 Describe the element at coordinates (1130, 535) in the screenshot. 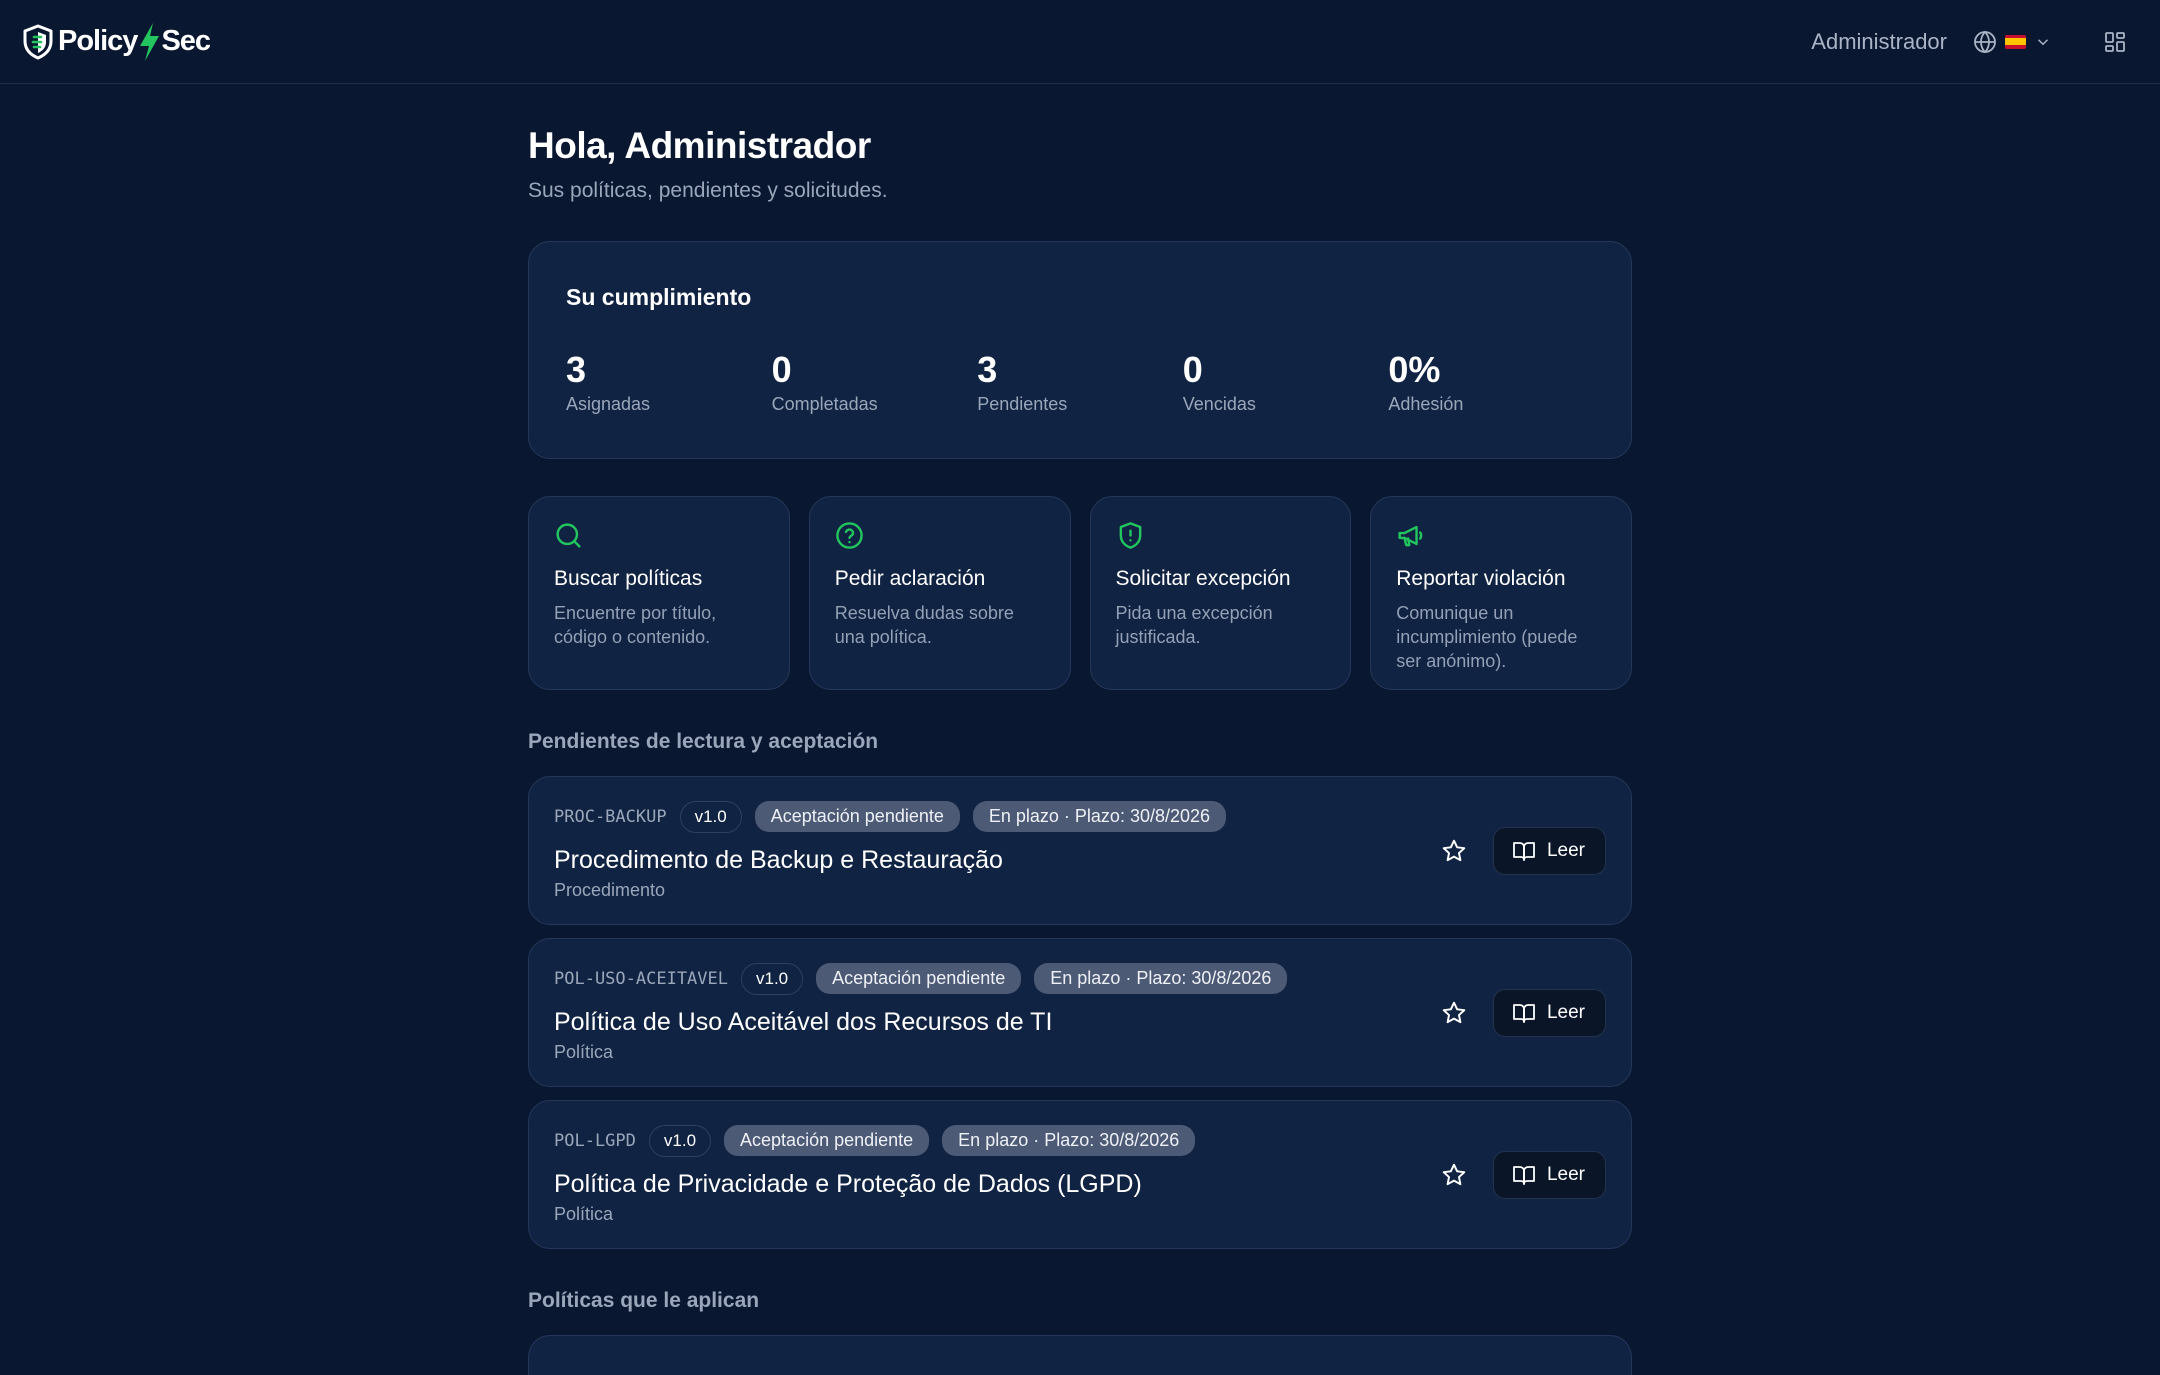

I see `shield-alert-icon` at that location.